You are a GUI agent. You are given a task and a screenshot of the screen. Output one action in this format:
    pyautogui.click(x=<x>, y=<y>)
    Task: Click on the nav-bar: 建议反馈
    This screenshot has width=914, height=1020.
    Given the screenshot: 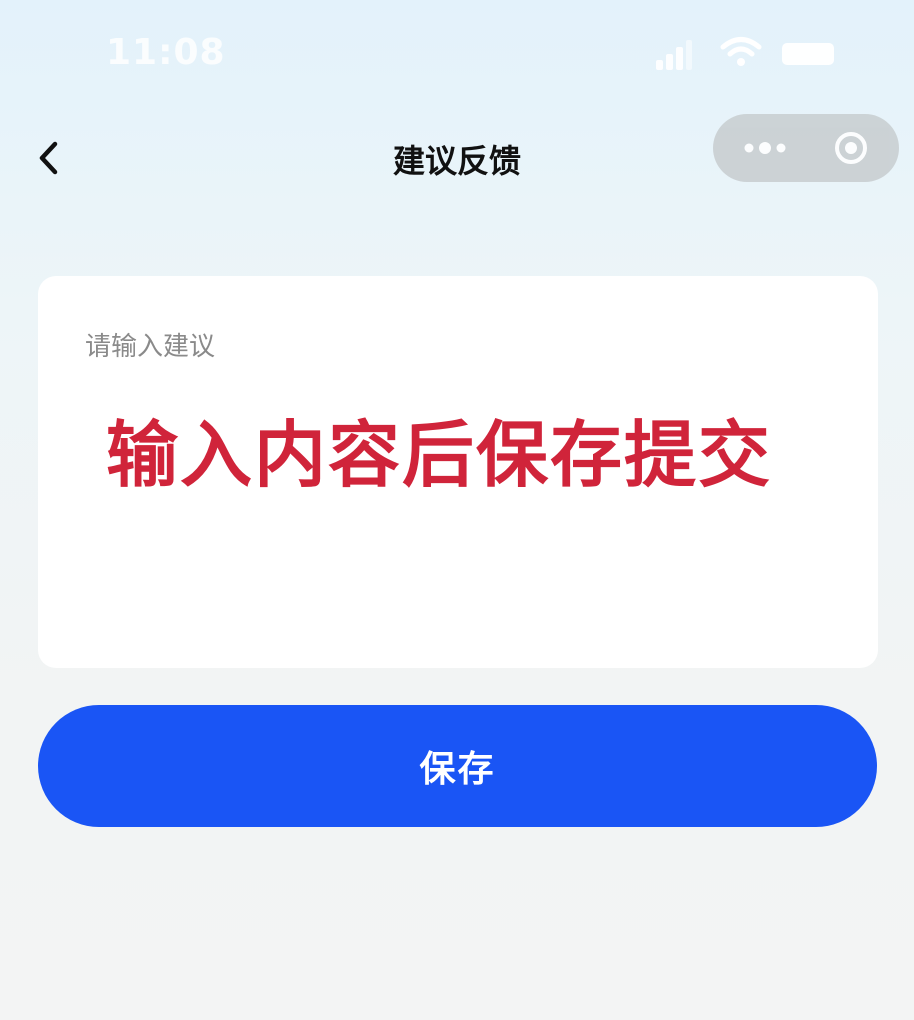 What is the action you would take?
    pyautogui.click(x=457, y=157)
    